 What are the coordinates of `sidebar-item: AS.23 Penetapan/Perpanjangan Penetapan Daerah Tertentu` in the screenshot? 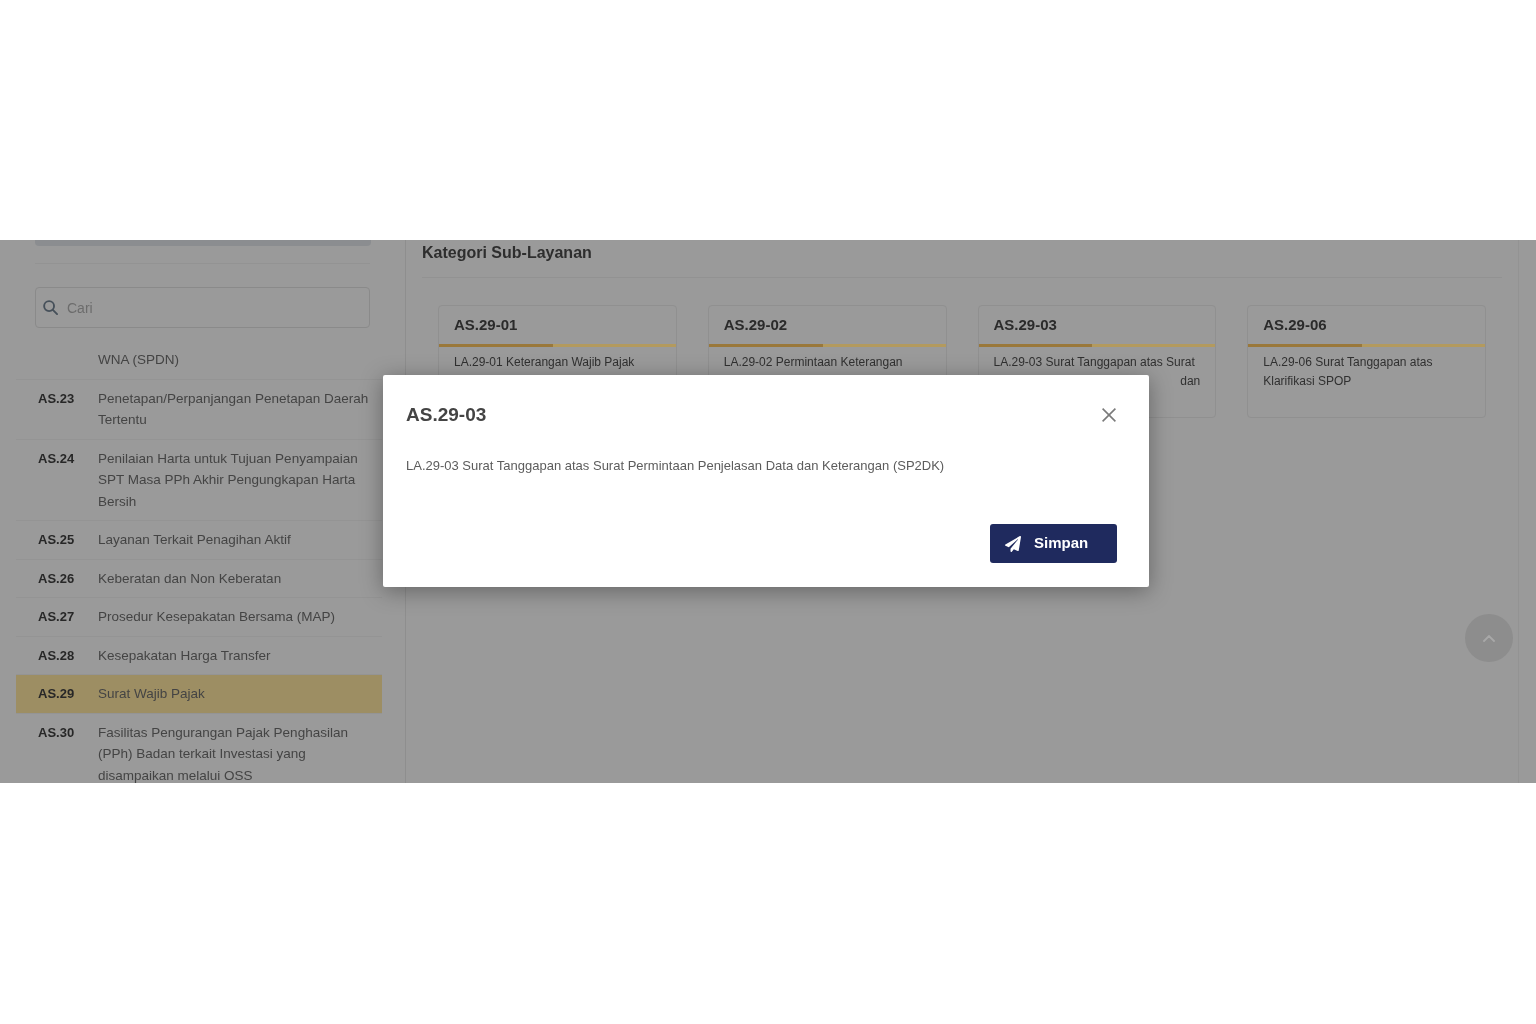 It's located at (199, 409).